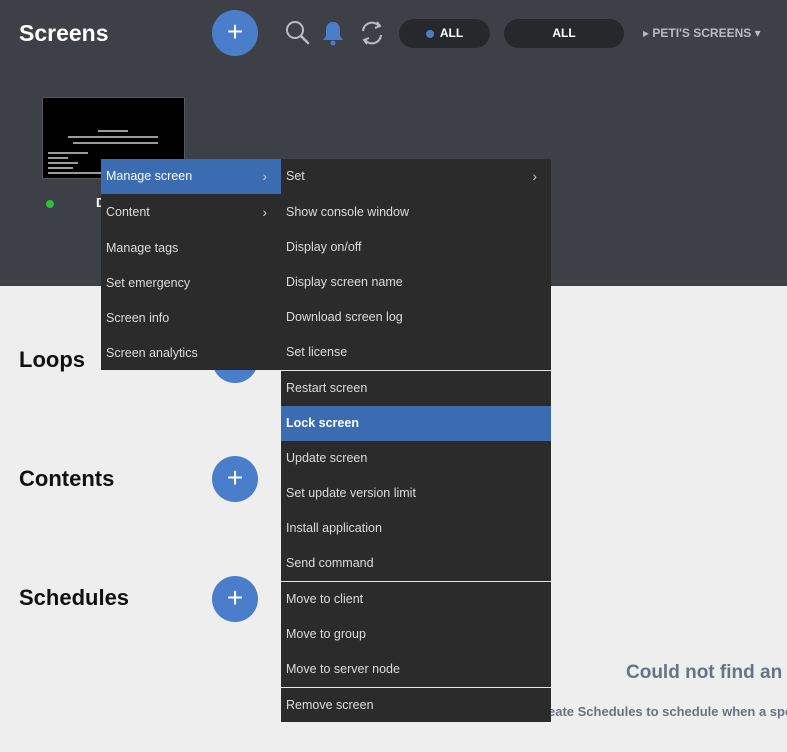 Image resolution: width=787 pixels, height=752 pixels. What do you see at coordinates (334, 528) in the screenshot?
I see `menu-item-label: Install application` at bounding box center [334, 528].